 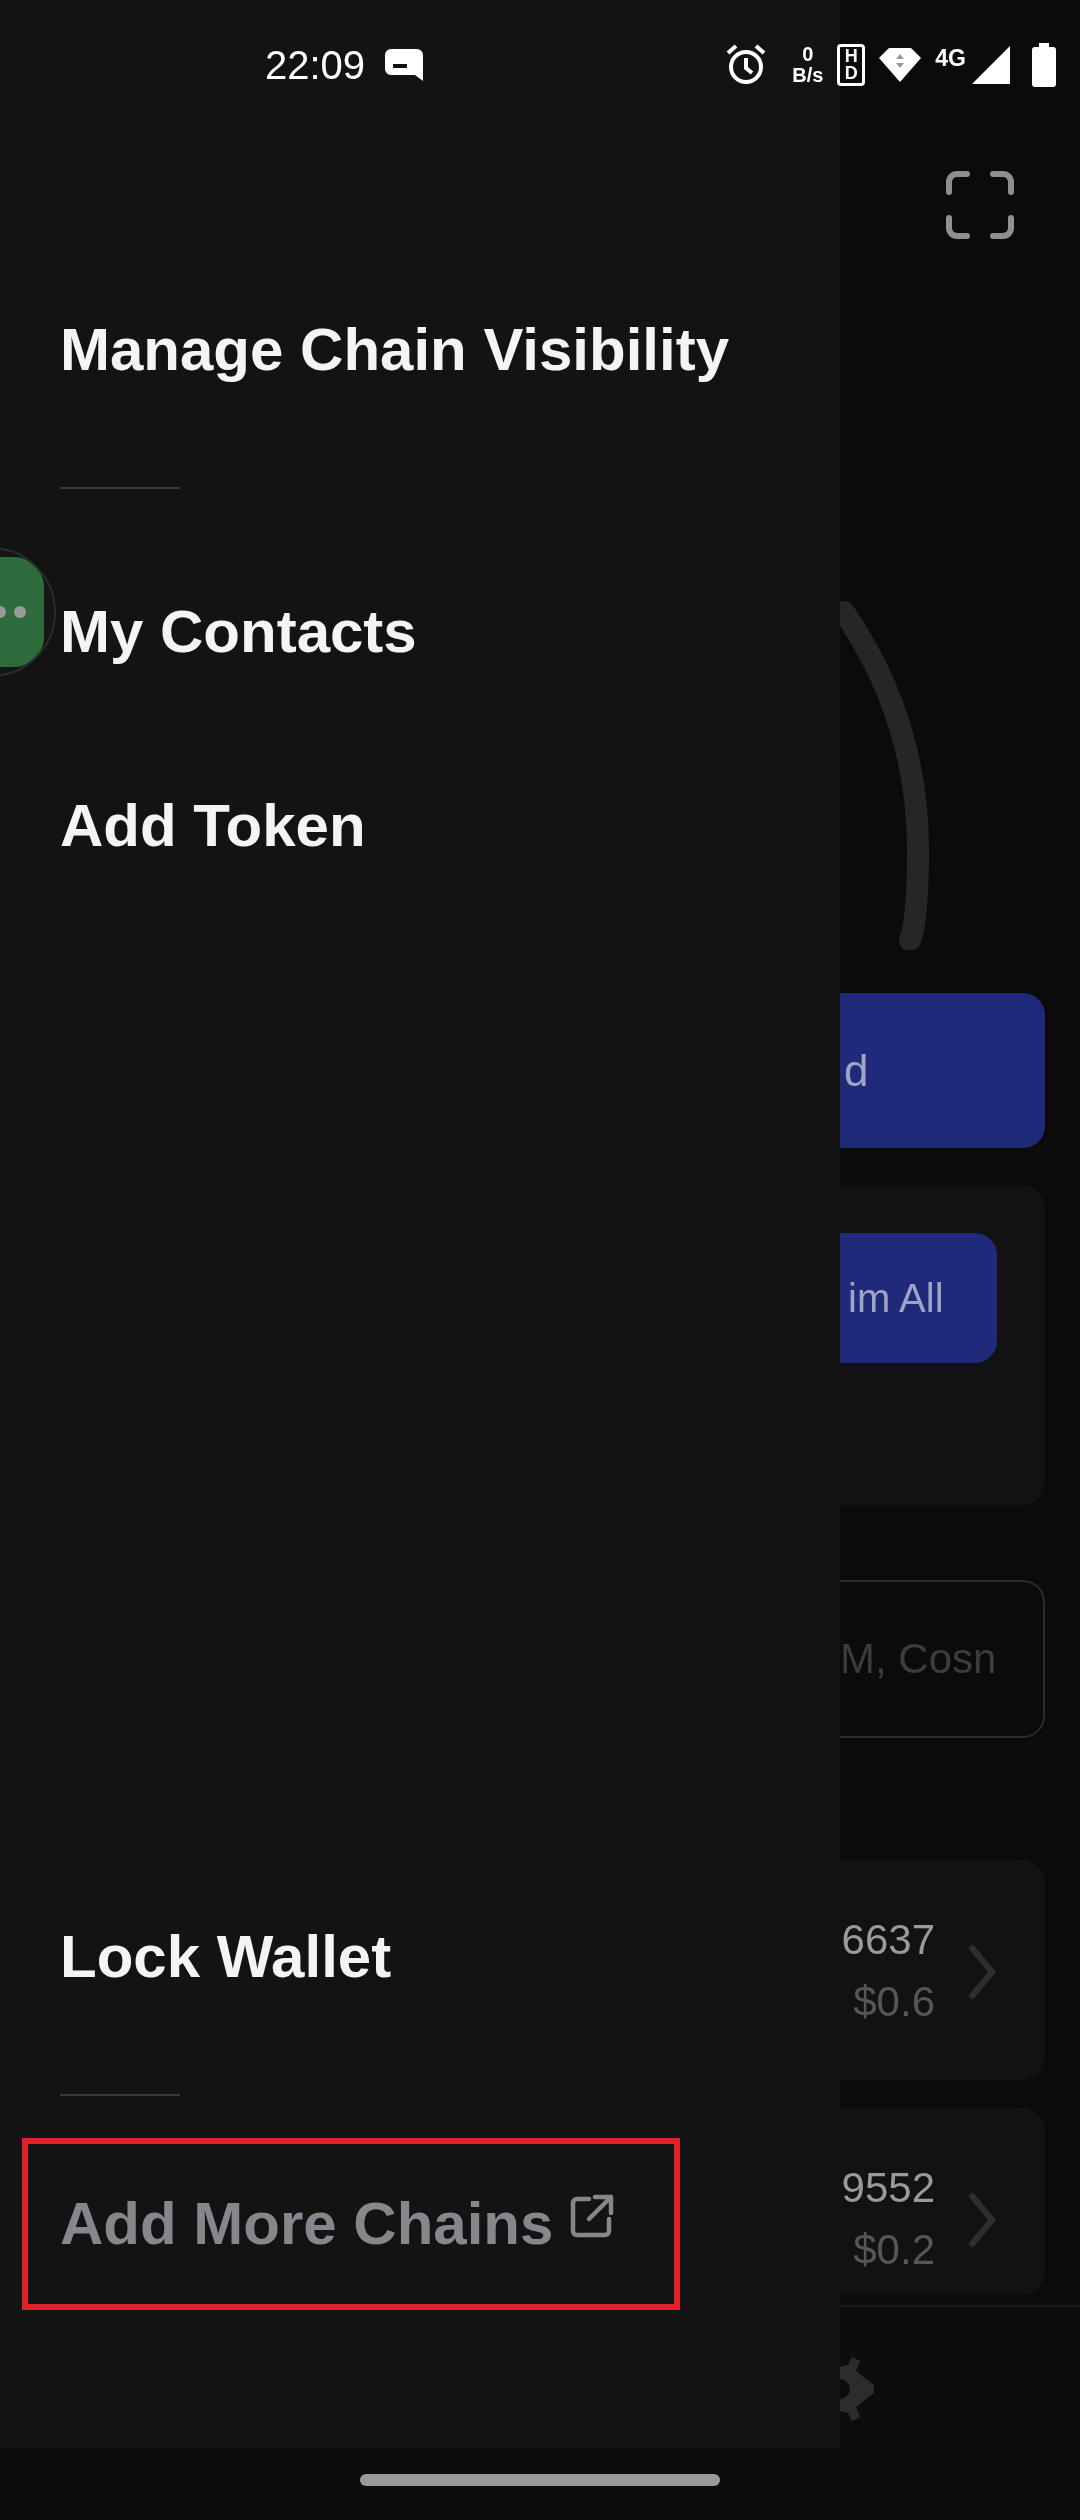 I want to click on token-amount: 9552, so click(x=888, y=2188).